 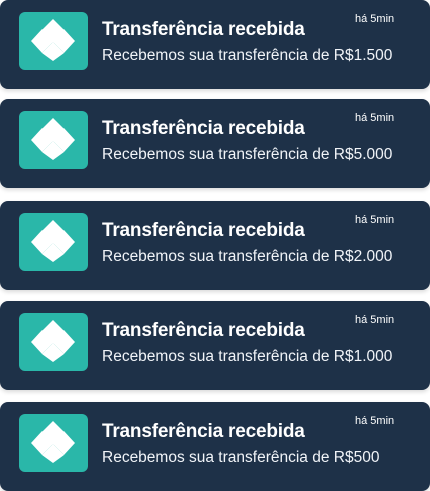 What do you see at coordinates (241, 457) in the screenshot?
I see `notification-body: Recebemos sua transferência de R$500` at bounding box center [241, 457].